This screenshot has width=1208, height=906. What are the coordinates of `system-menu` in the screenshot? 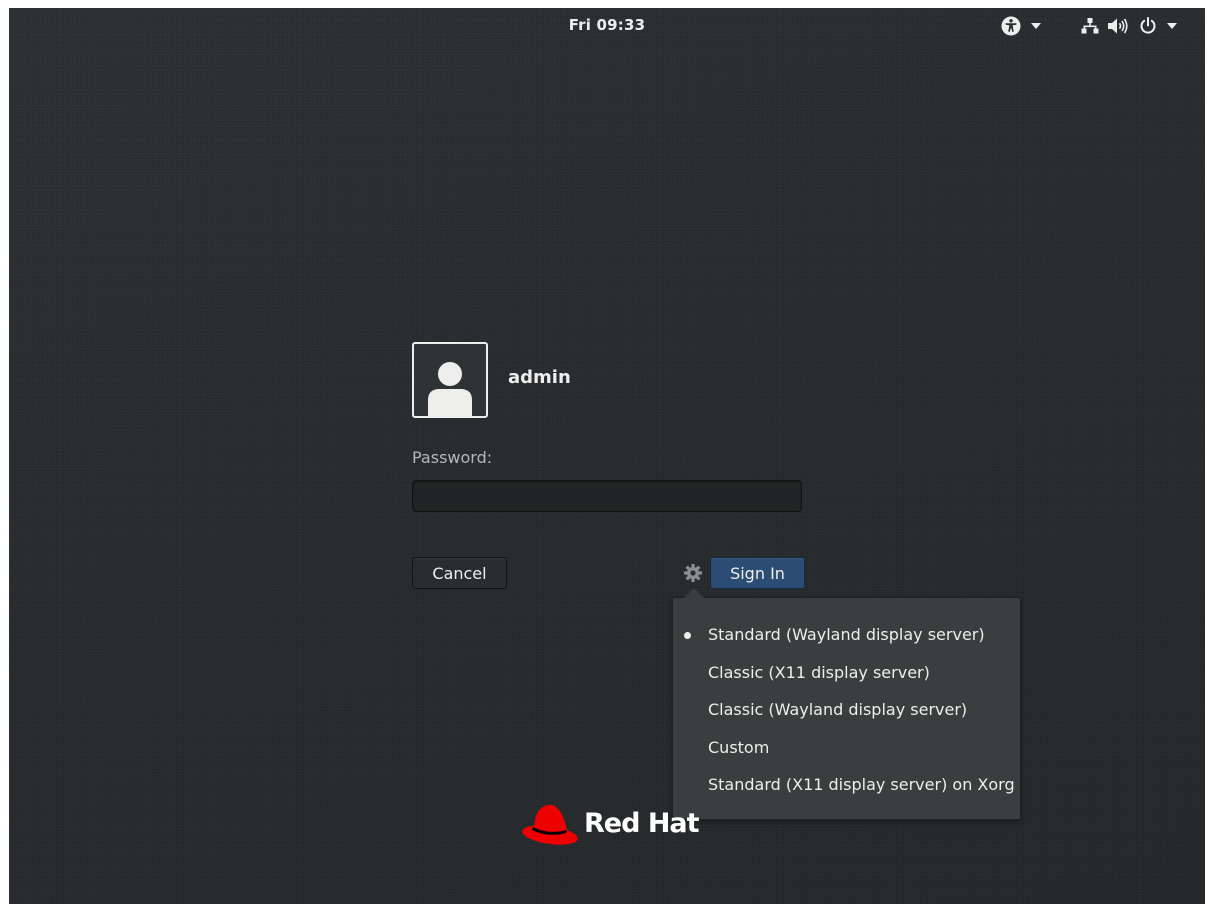 It's located at (1129, 26).